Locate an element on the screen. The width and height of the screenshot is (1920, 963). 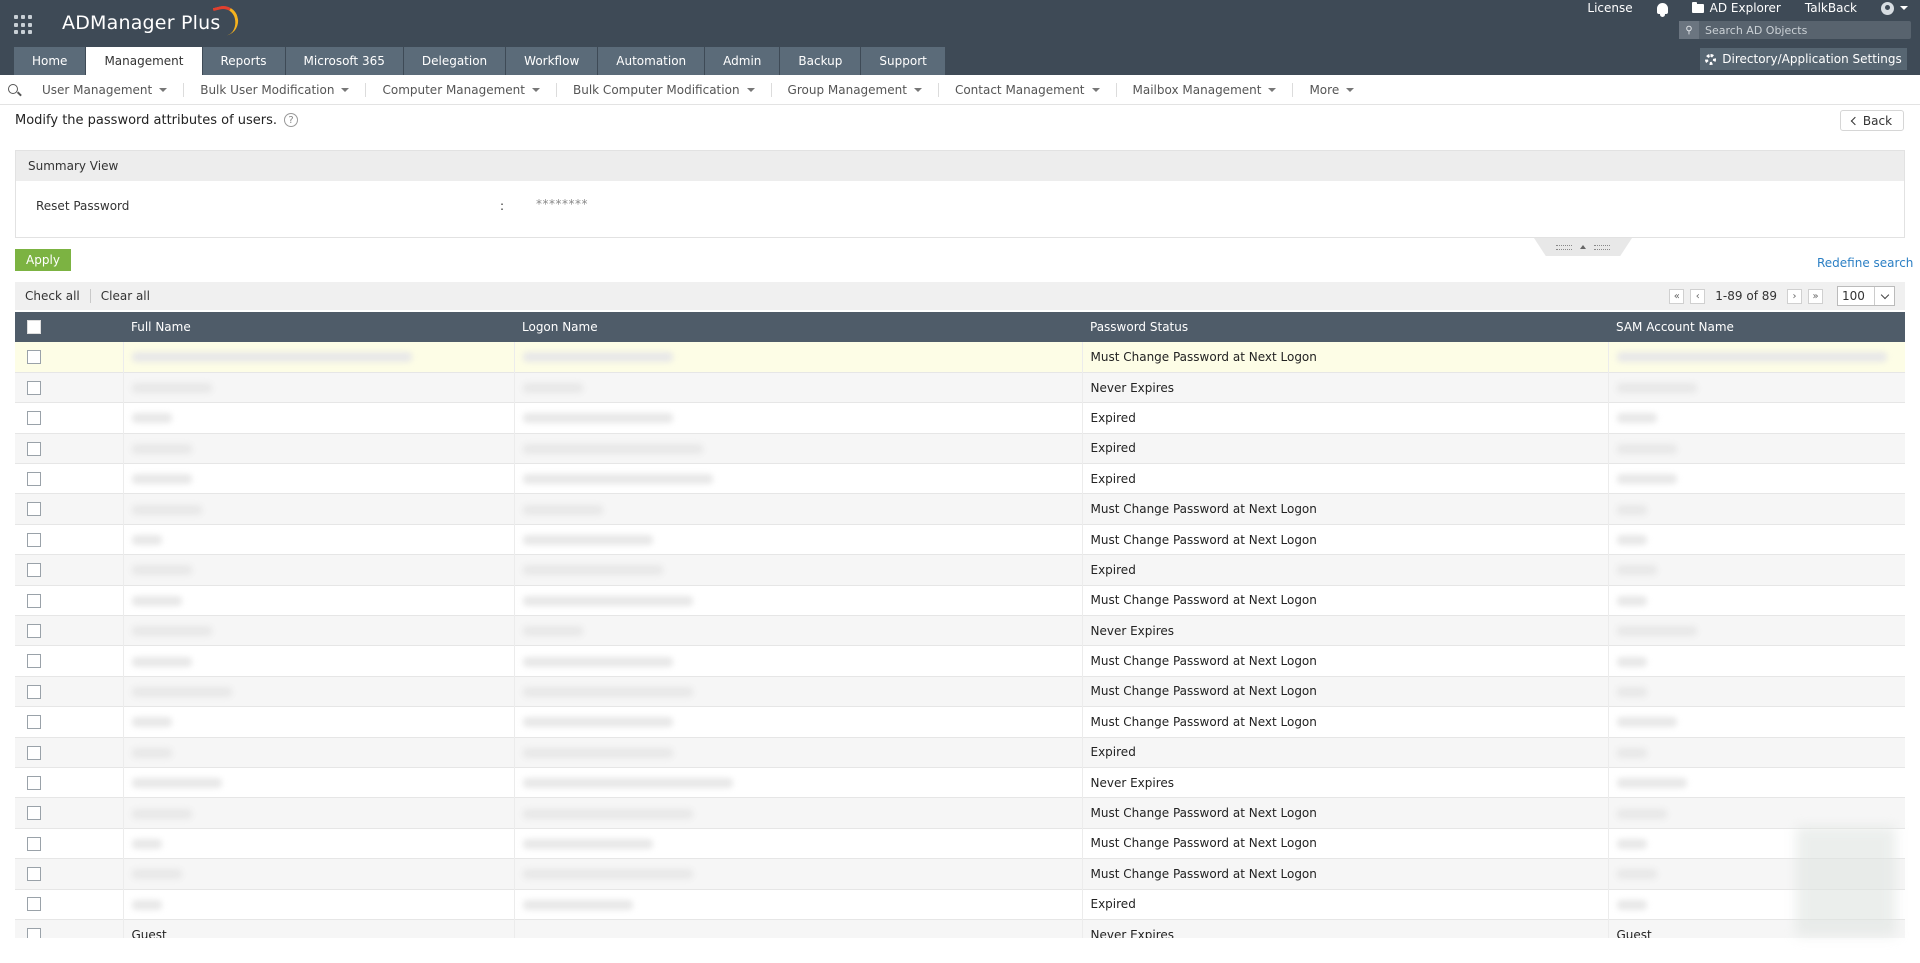
cell-sam-redacted is located at coordinates (1756, 691).